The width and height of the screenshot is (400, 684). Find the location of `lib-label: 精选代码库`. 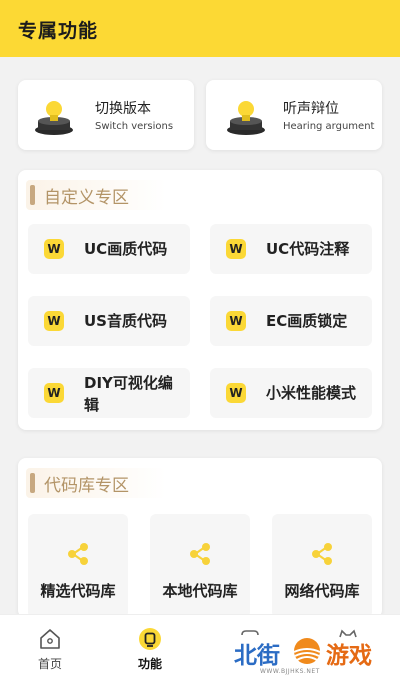

lib-label: 精选代码库 is located at coordinates (78, 591).